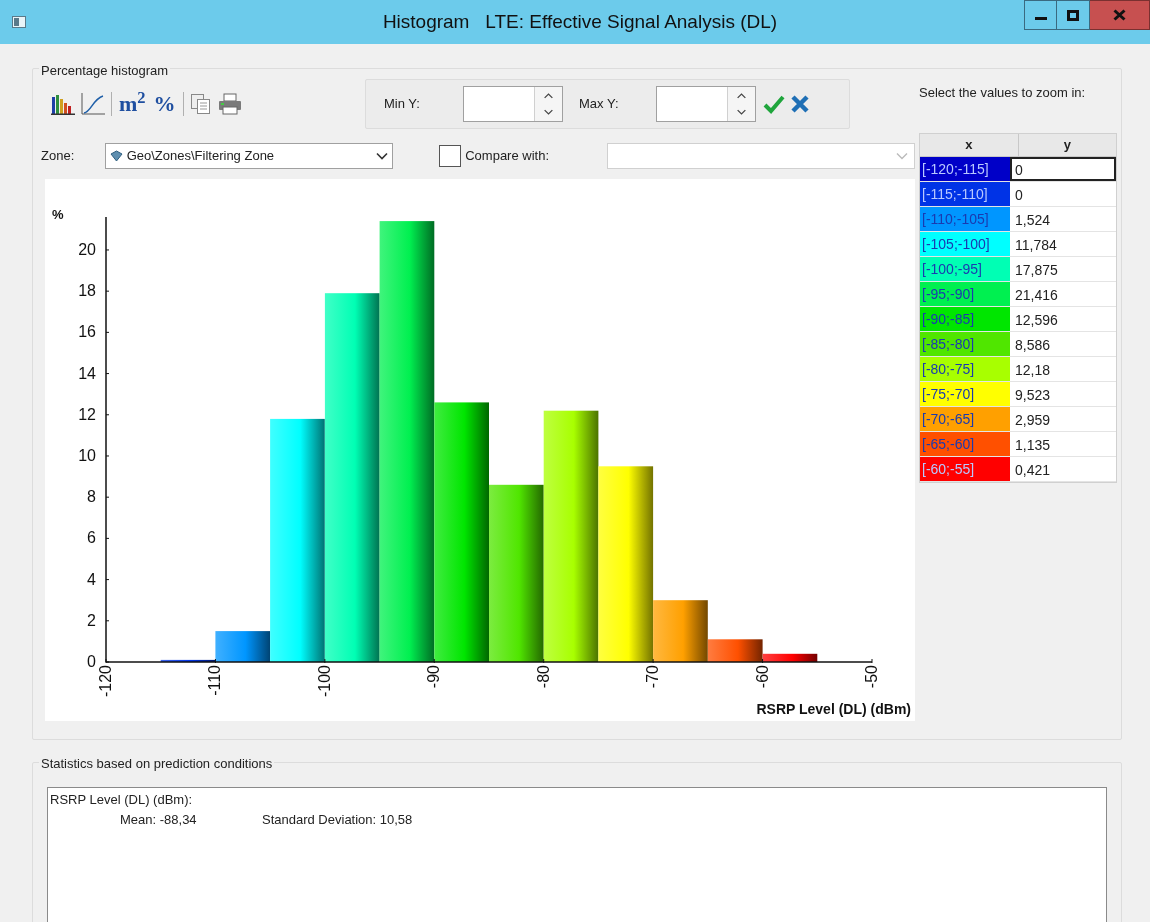  What do you see at coordinates (965, 168) in the screenshot?
I see `range-cell: [-120;-115]` at bounding box center [965, 168].